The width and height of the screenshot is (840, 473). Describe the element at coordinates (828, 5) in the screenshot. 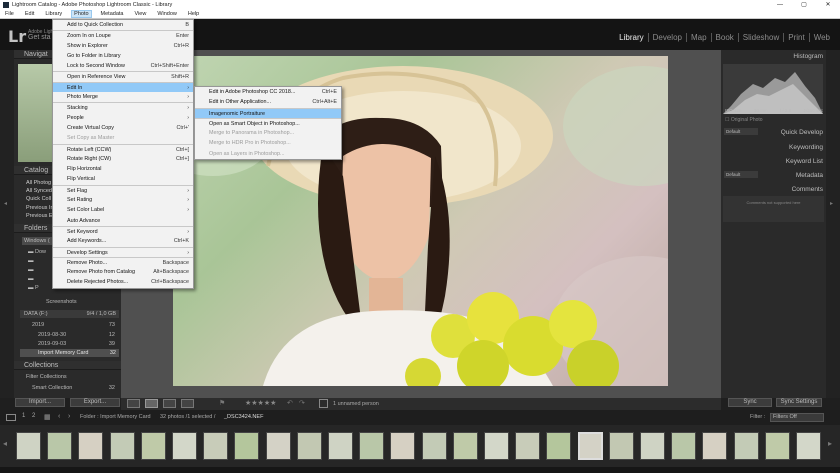

I see `close-button: ✕` at that location.